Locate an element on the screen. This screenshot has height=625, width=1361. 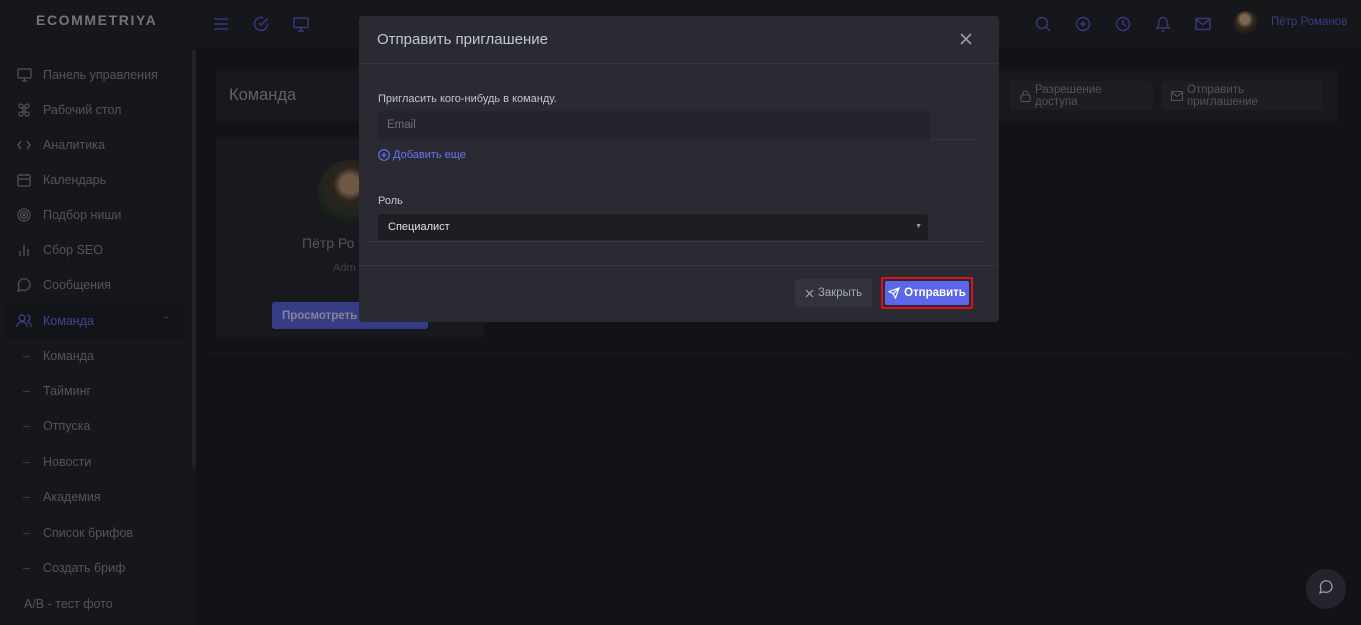
send-button-highlight: Отправить is located at coordinates (927, 293).